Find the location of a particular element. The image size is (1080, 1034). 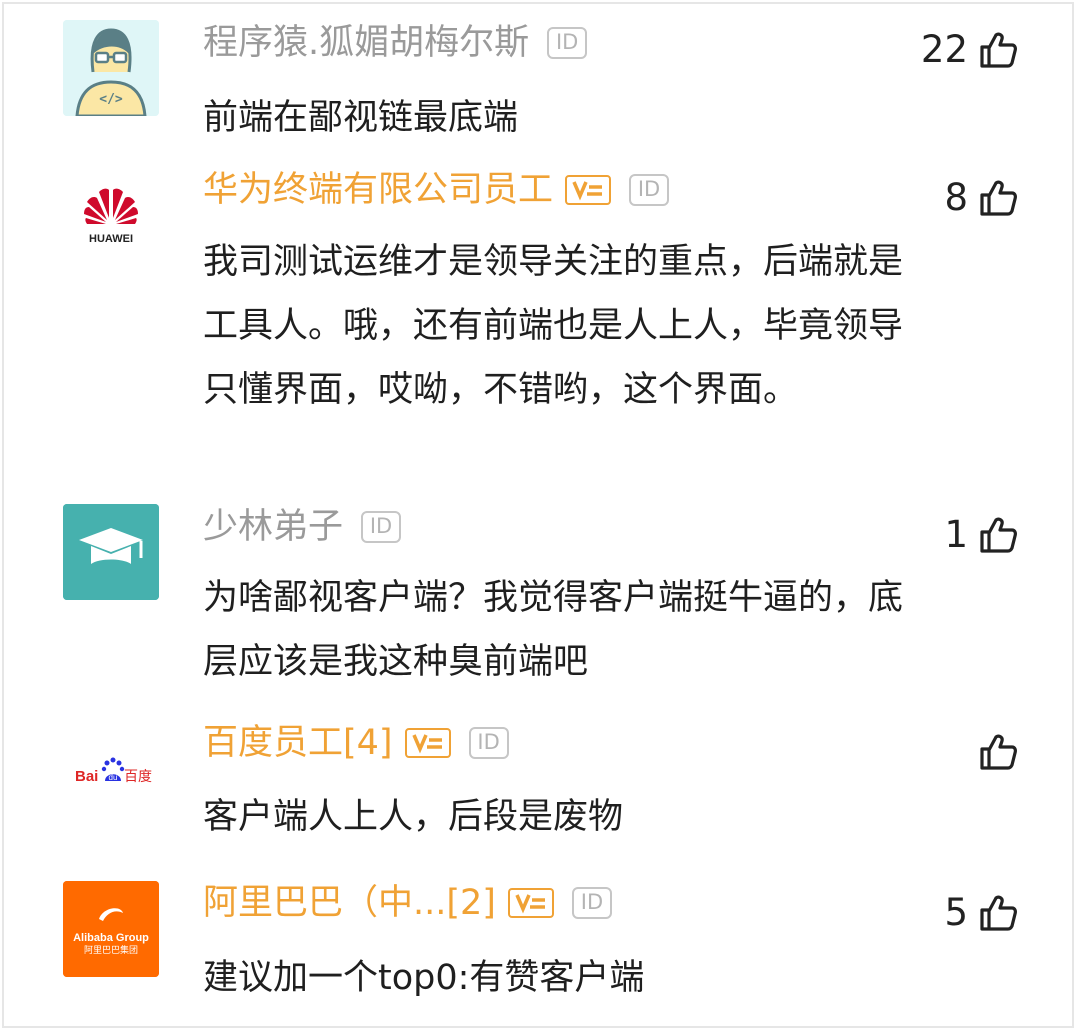

avatar: HUAWEI is located at coordinates (111, 214).